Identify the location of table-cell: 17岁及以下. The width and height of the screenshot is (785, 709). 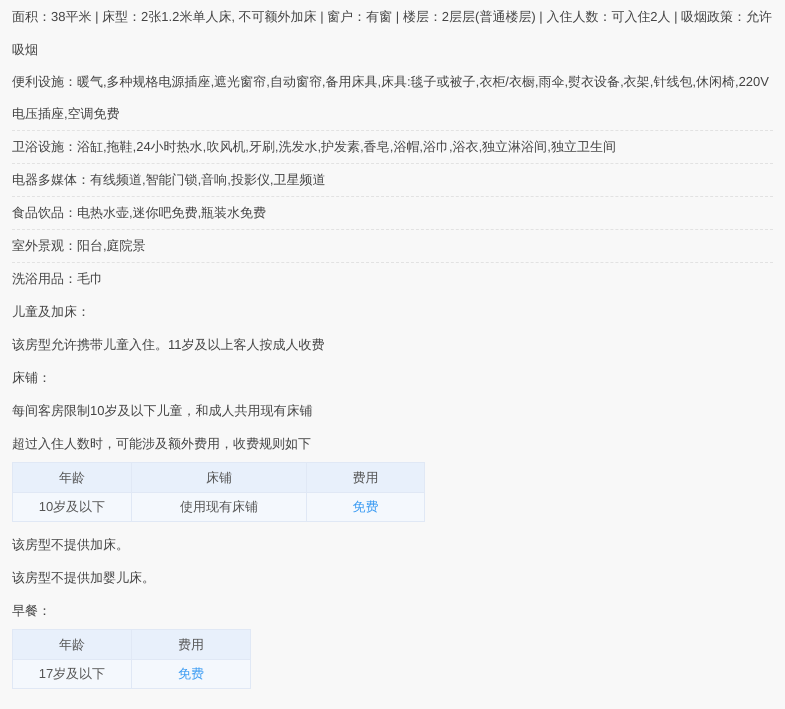
(72, 674).